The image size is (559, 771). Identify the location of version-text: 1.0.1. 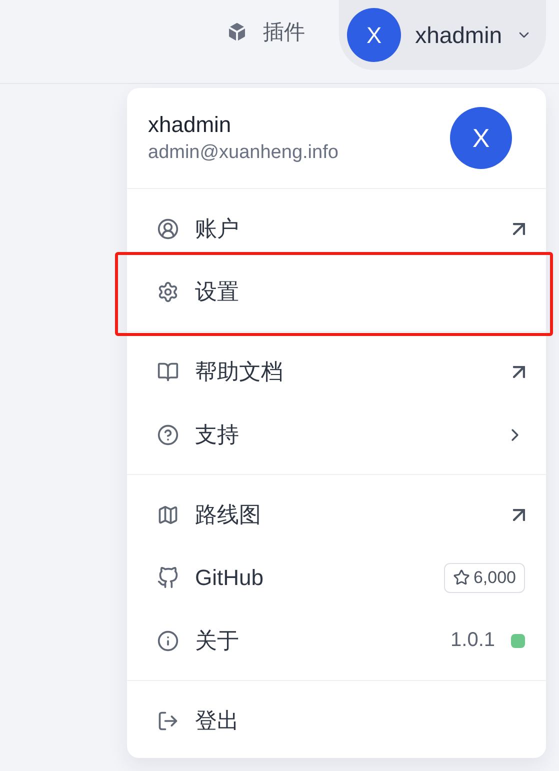
(472, 640).